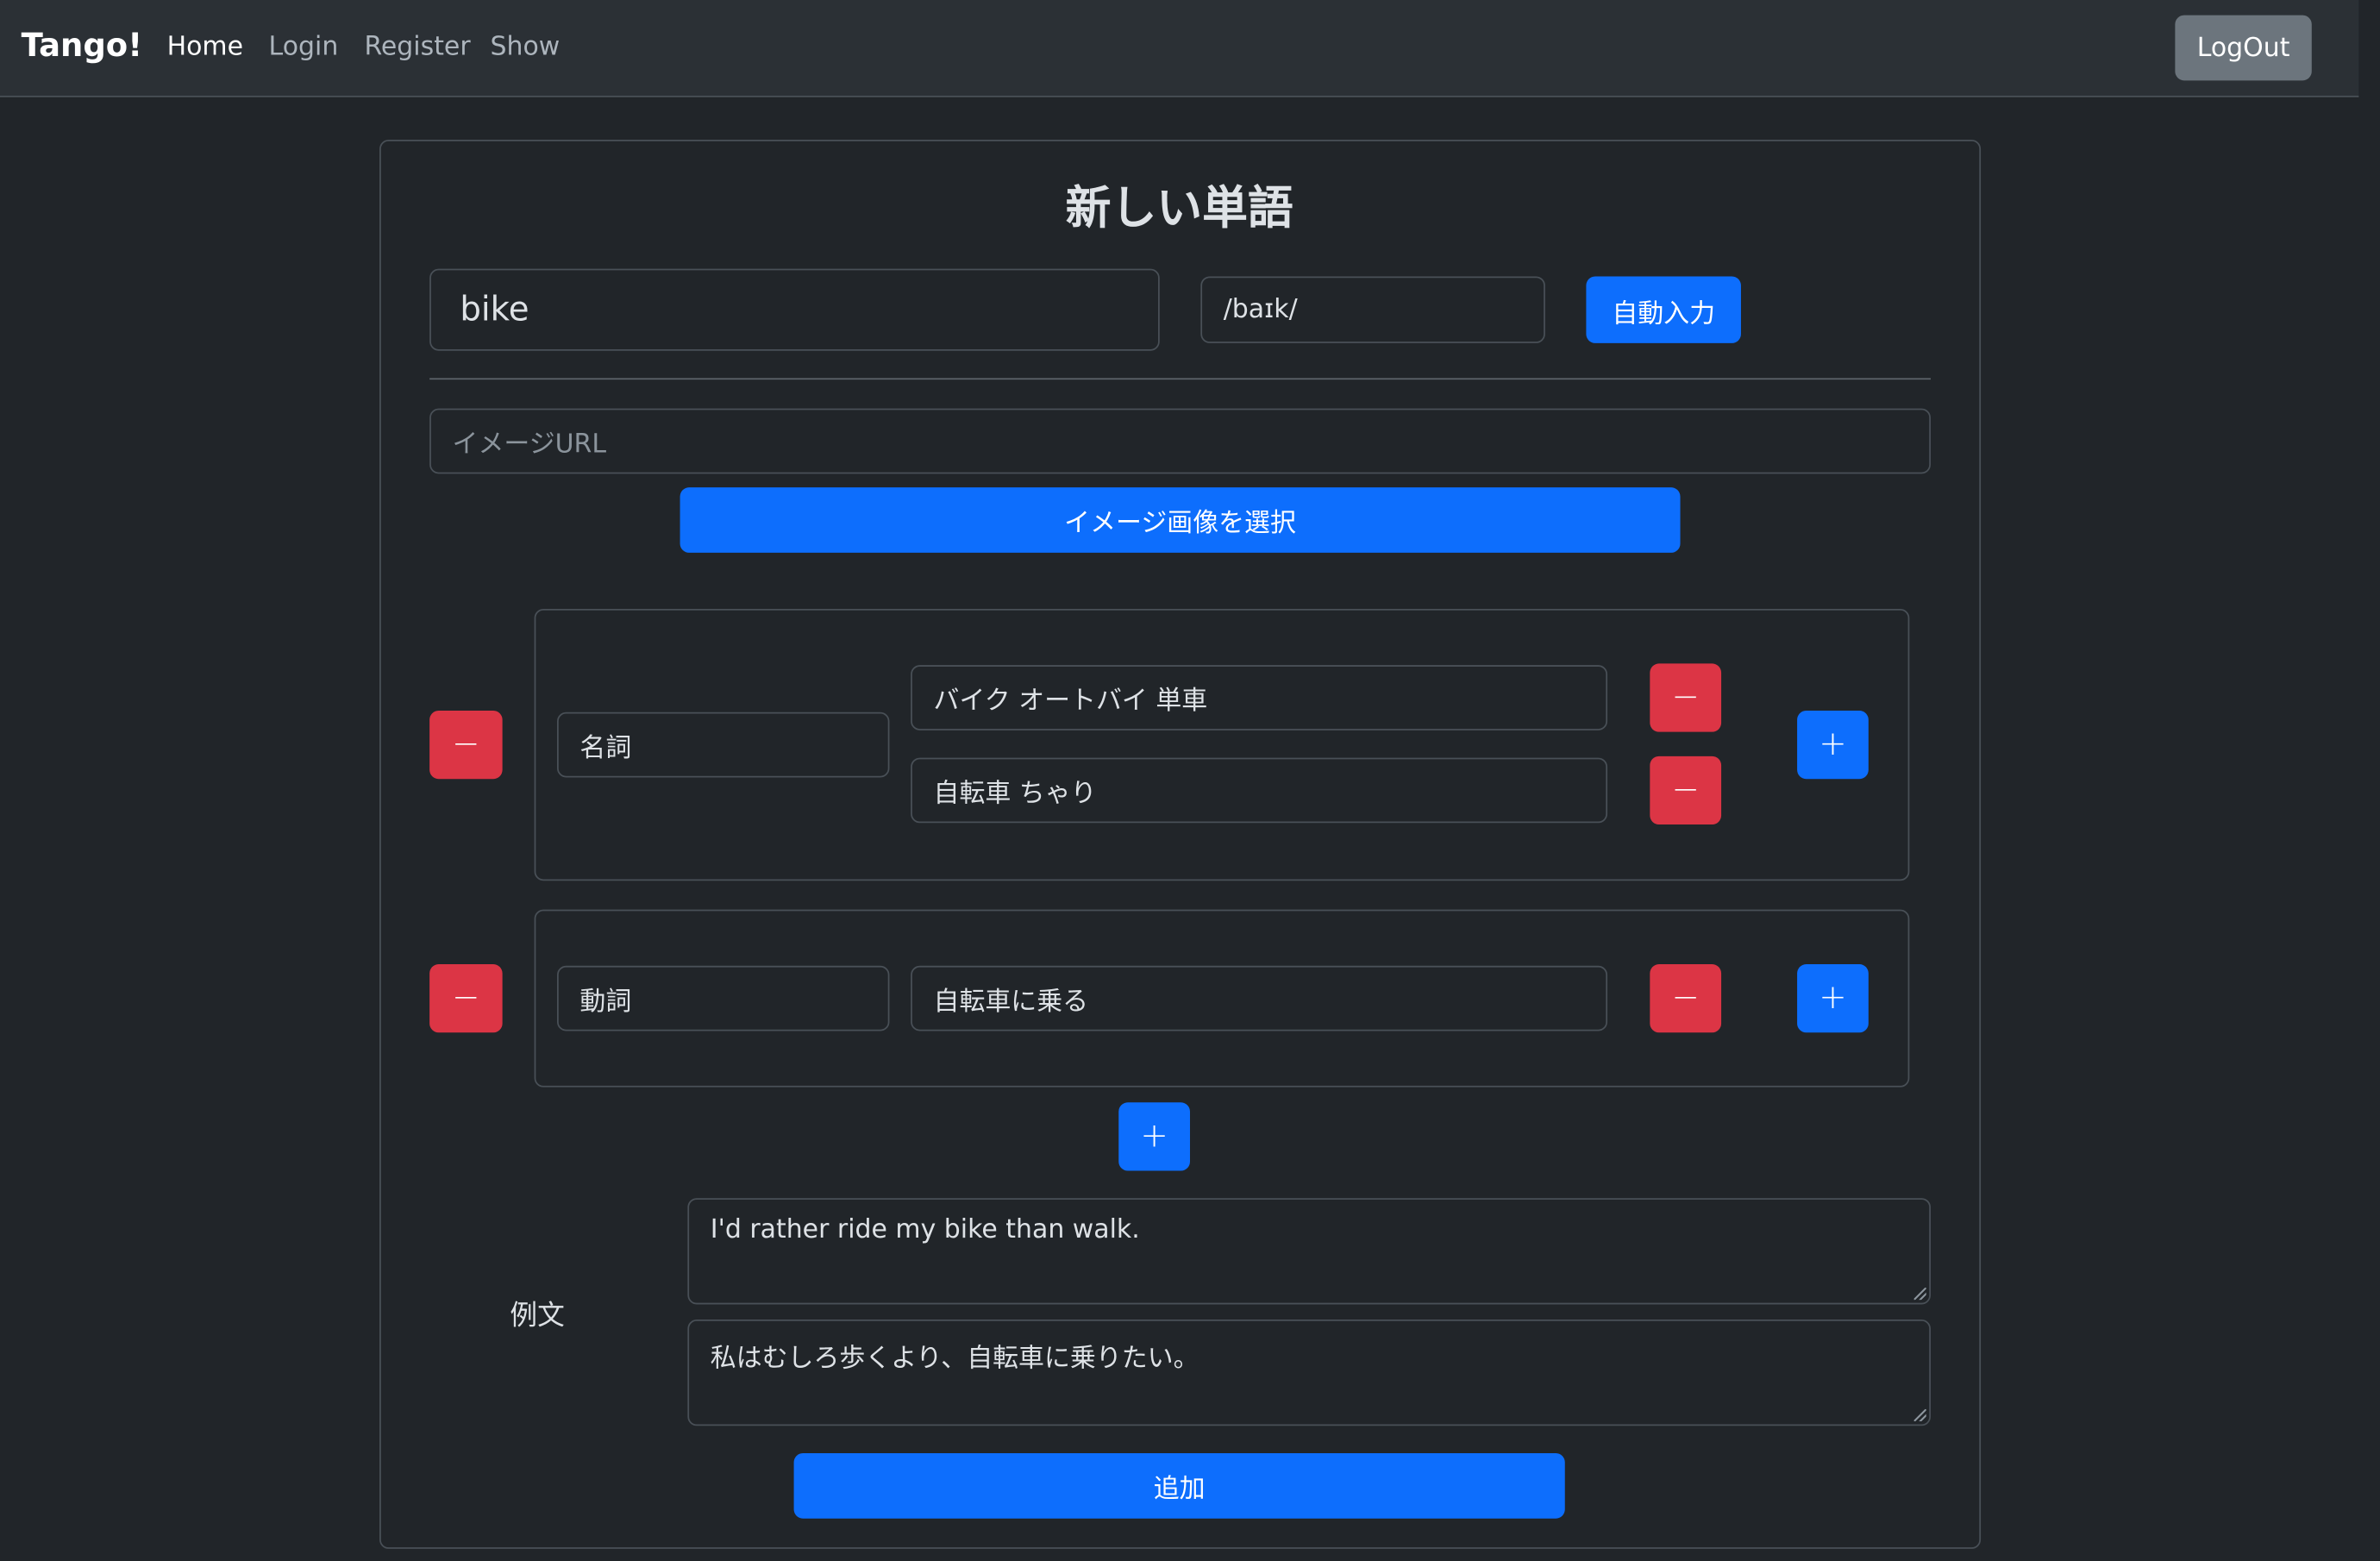  I want to click on meaning-input: 自転車 ちゃり, so click(1260, 790).